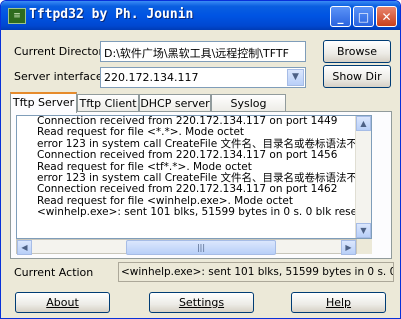 This screenshot has height=319, width=401. What do you see at coordinates (348, 247) in the screenshot?
I see `scroll-right-icon: ▶` at bounding box center [348, 247].